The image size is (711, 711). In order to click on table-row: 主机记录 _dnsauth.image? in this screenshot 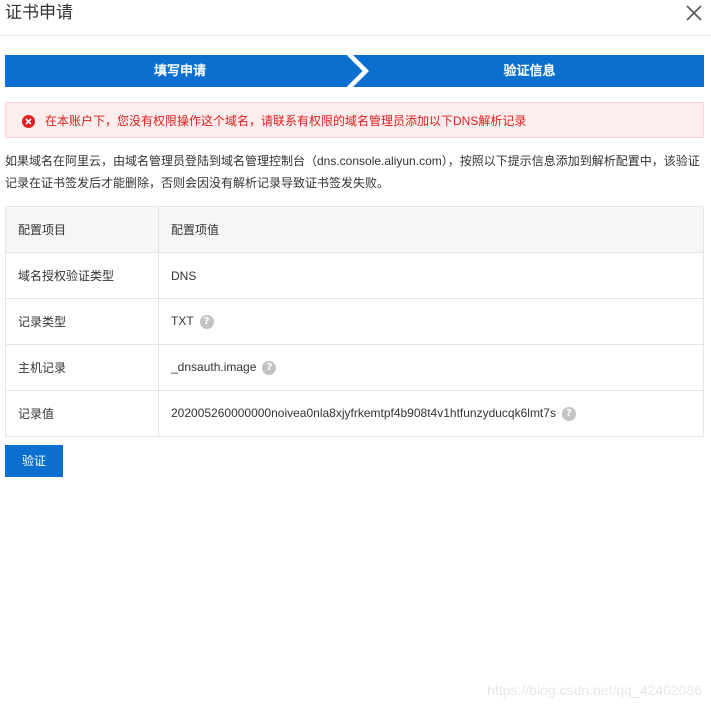, I will do `click(354, 367)`.